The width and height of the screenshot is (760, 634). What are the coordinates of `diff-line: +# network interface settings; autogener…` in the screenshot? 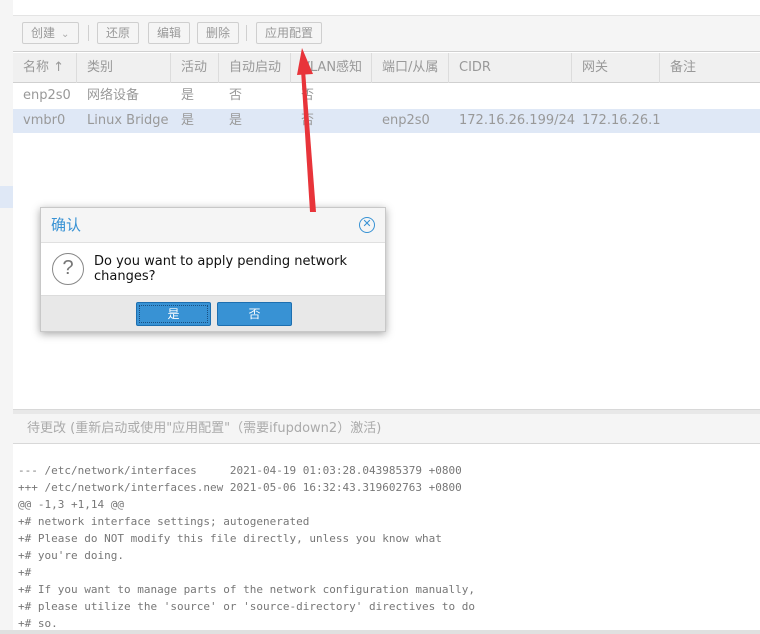 It's located at (164, 521).